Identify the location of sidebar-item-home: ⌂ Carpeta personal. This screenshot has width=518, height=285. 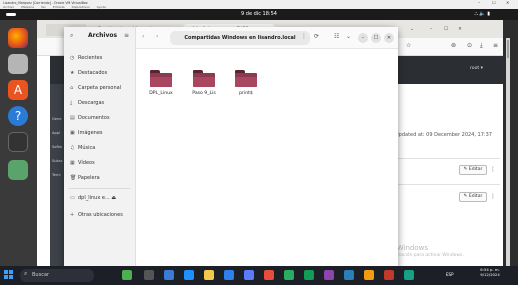
(95, 88).